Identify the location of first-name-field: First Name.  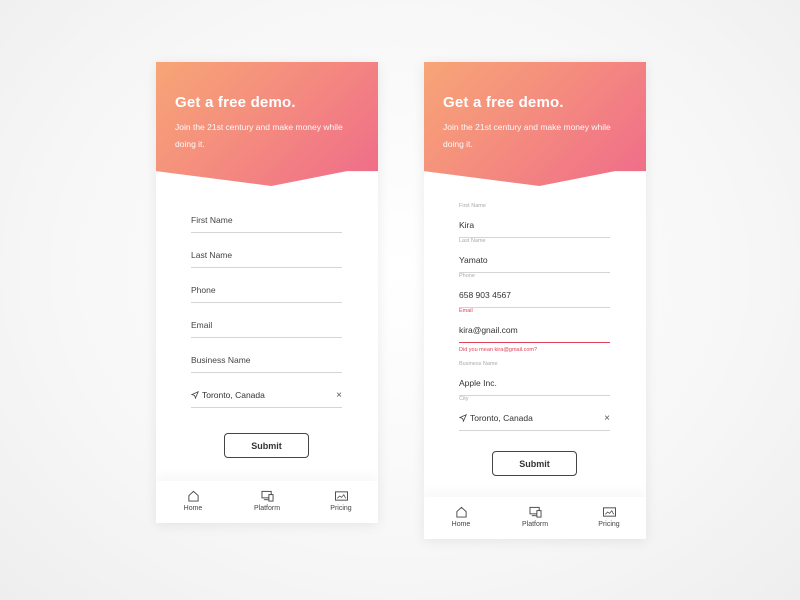
(266, 215).